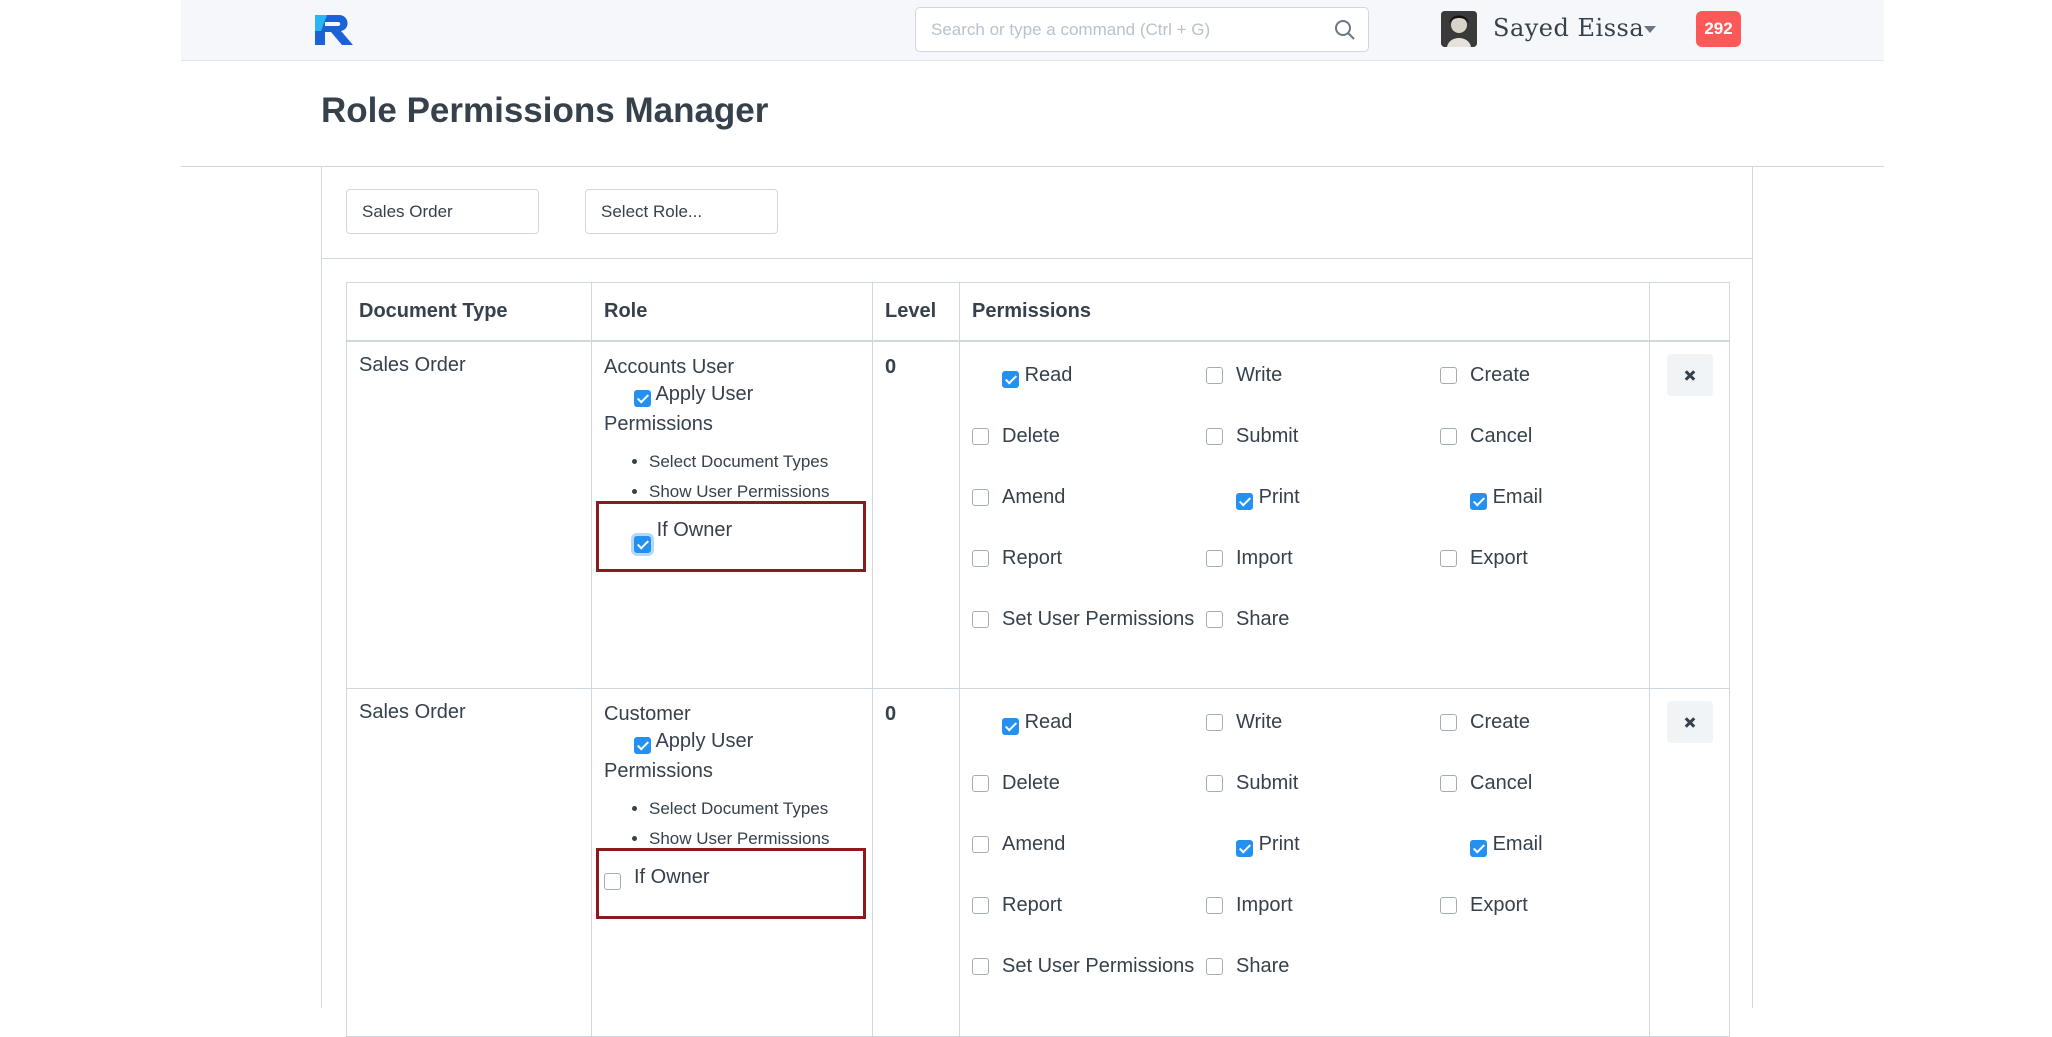 The width and height of the screenshot is (2052, 1037). I want to click on if-owner-label: If Owner, so click(694, 529).